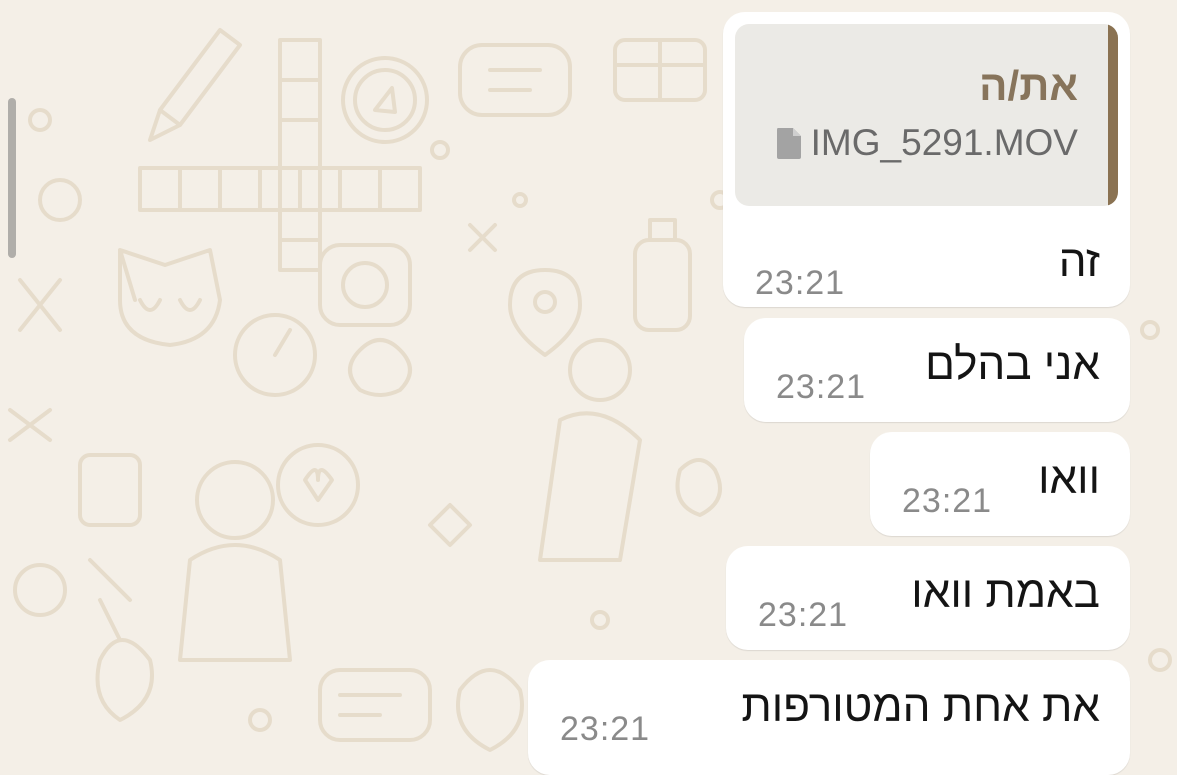  I want to click on message-bubble: אני בהלם 23:21, so click(937, 370).